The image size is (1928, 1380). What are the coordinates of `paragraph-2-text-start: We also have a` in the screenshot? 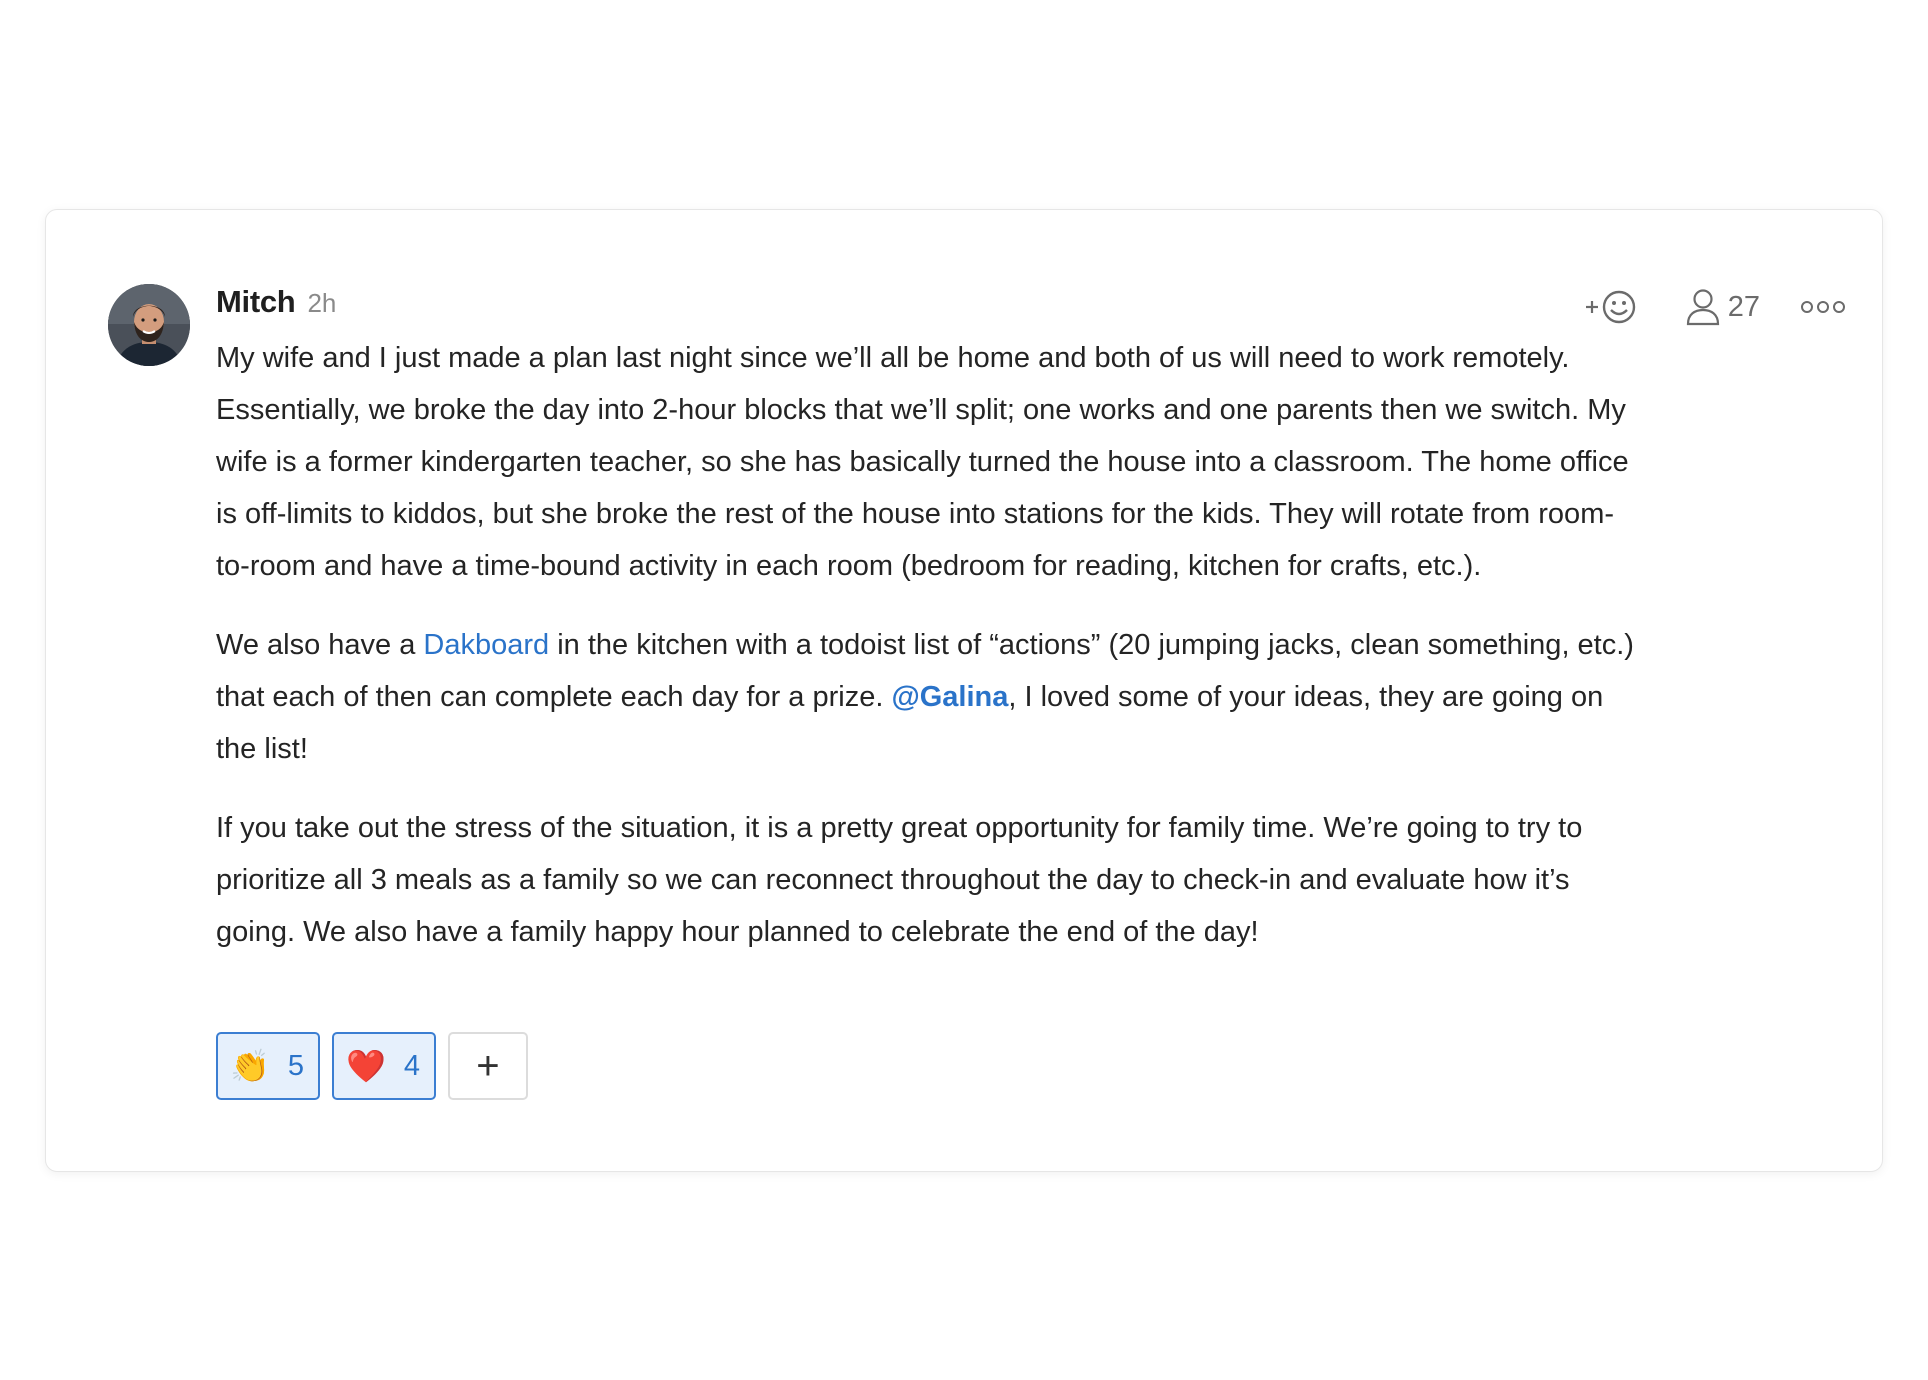 It's located at (320, 645).